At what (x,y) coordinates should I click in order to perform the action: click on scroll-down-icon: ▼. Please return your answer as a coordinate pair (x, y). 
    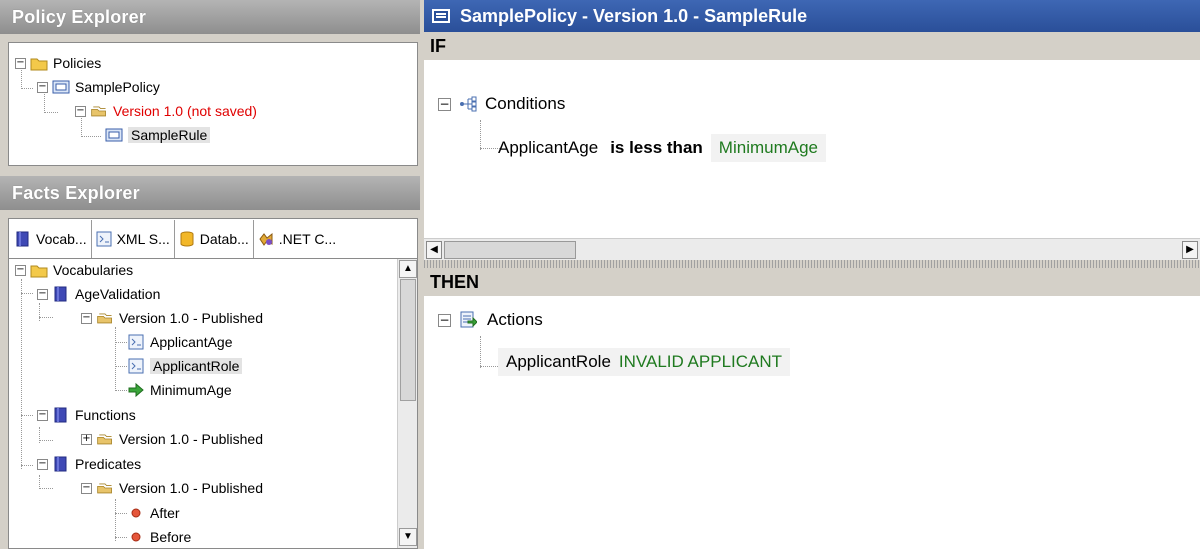
    Looking at the image, I should click on (408, 537).